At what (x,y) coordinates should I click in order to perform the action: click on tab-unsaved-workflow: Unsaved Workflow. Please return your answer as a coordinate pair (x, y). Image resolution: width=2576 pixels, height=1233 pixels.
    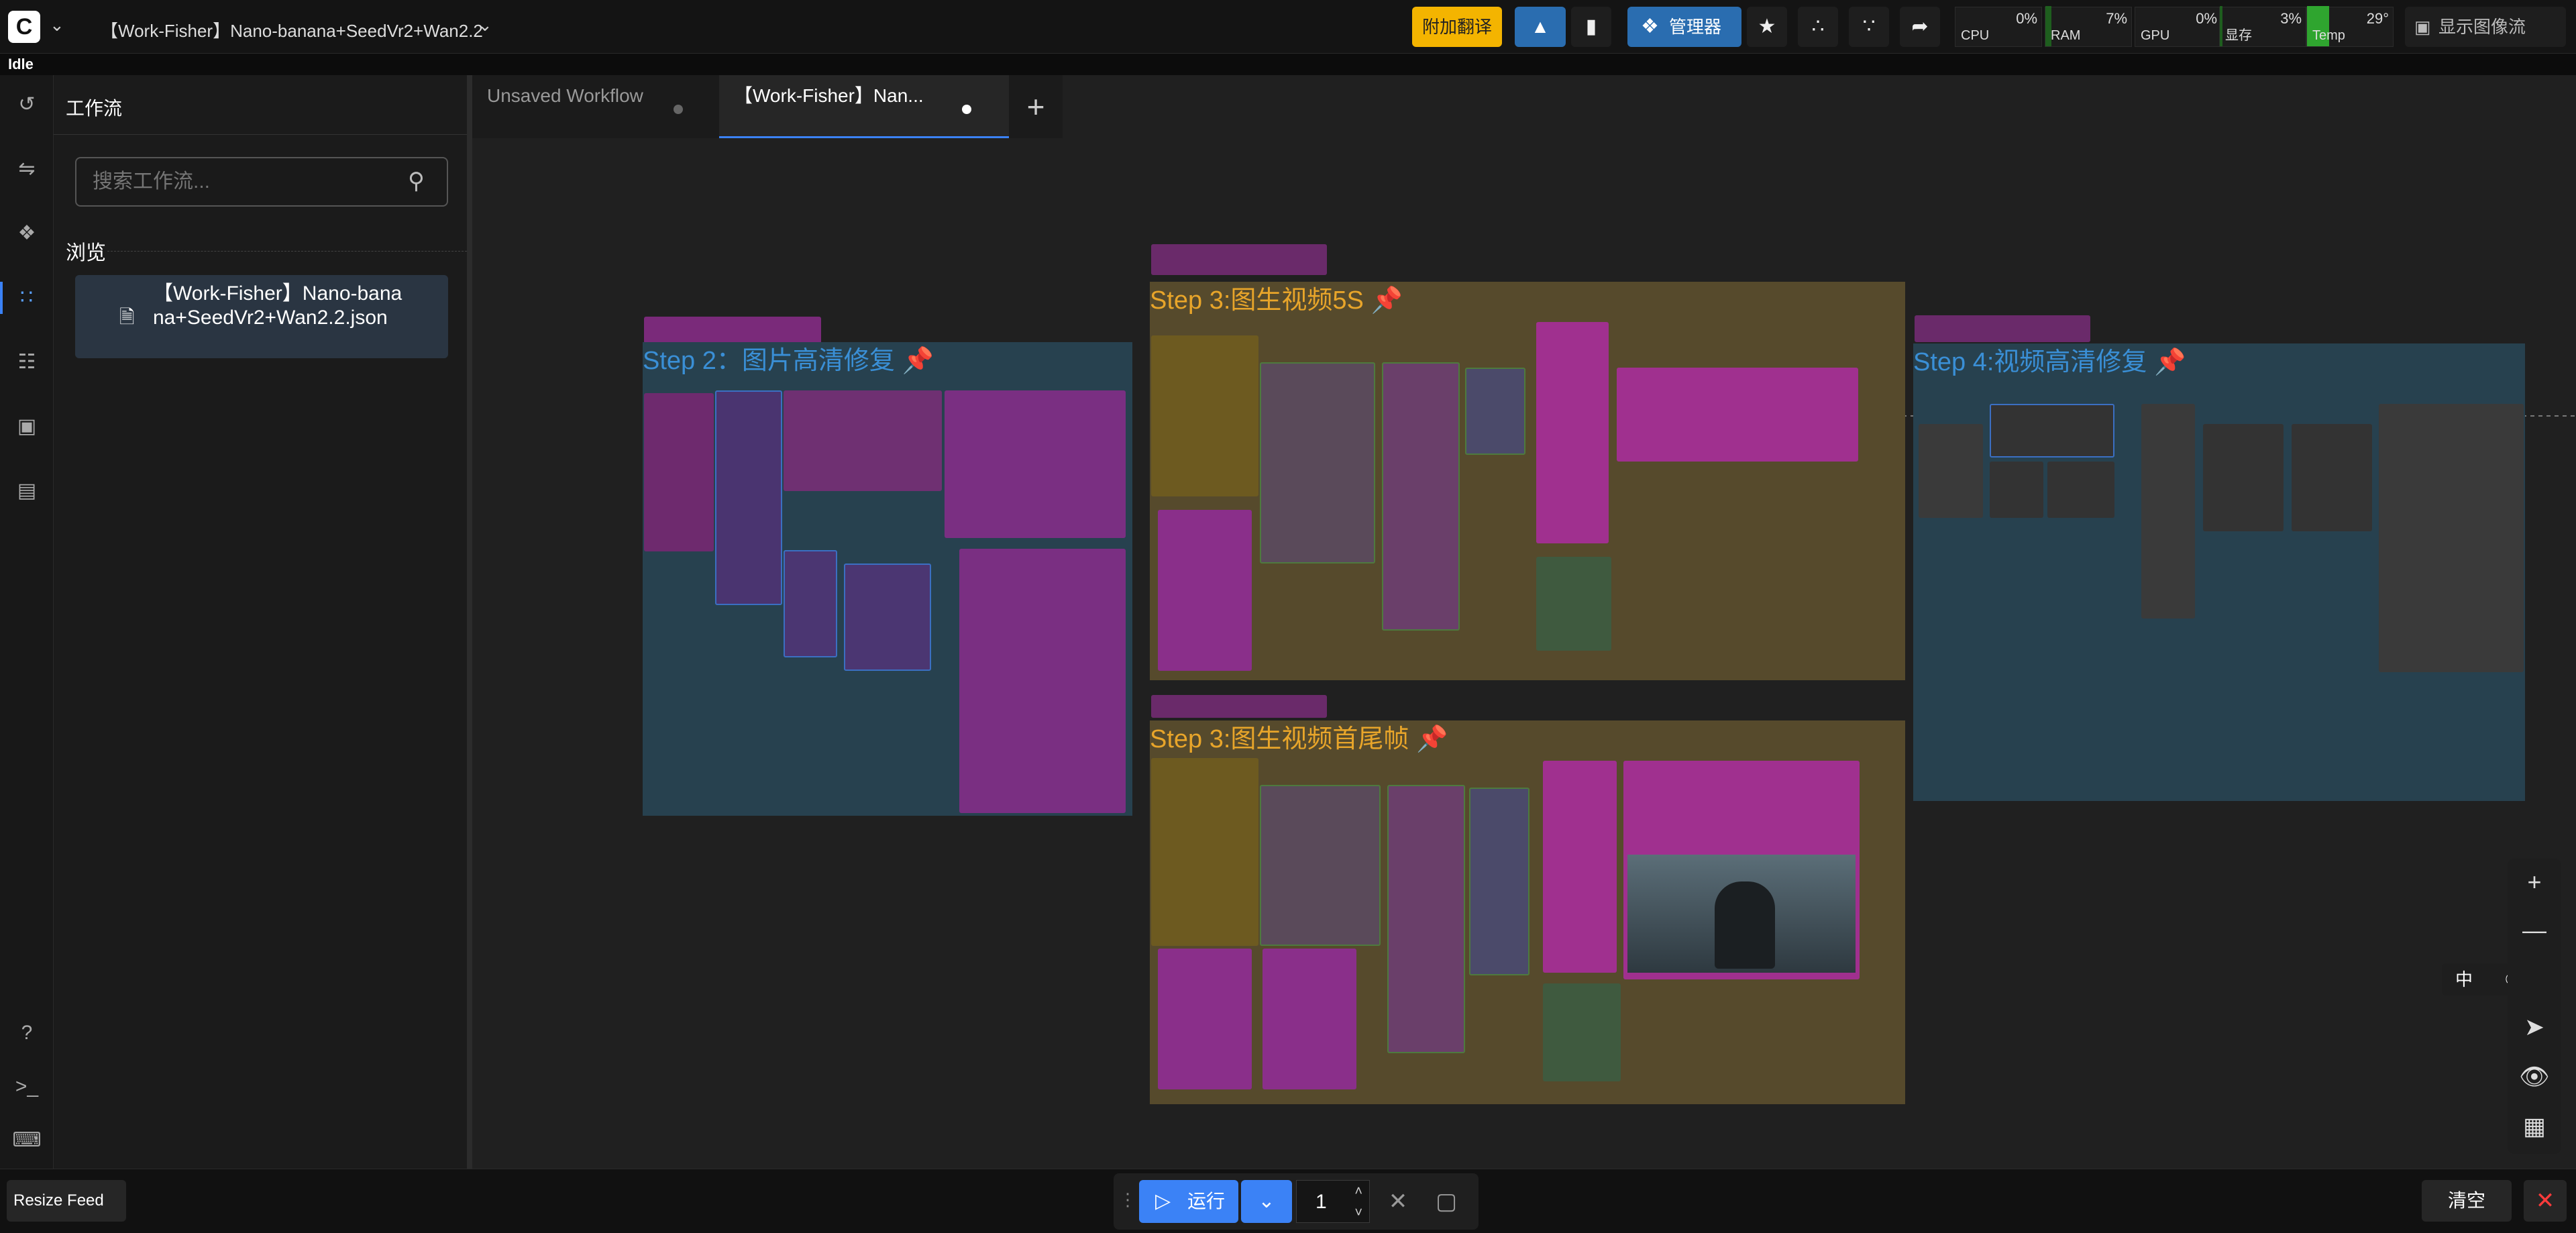
    Looking at the image, I should click on (595, 107).